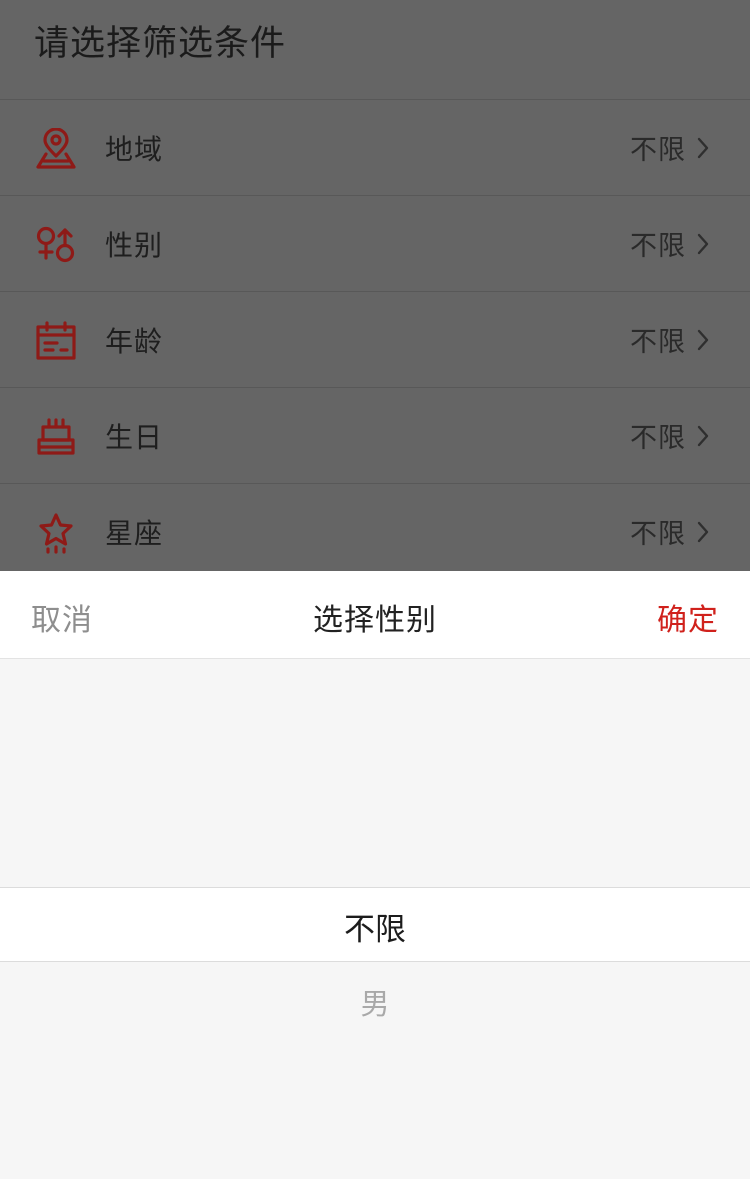 Image resolution: width=750 pixels, height=1179 pixels. Describe the element at coordinates (375, 620) in the screenshot. I see `sheet-title: 选择性别` at that location.